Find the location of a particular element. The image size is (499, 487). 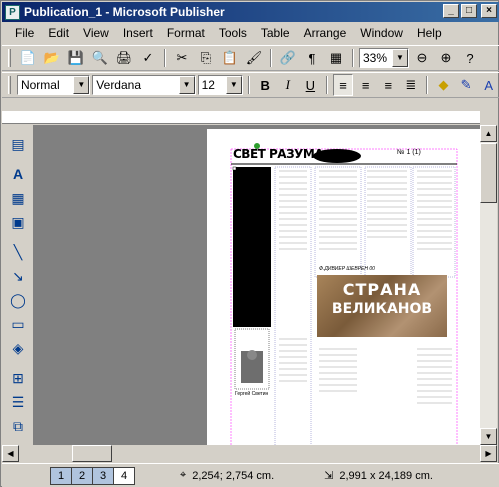

vertical-scrollbar: ▲ ▼ is located at coordinates (488, 285).